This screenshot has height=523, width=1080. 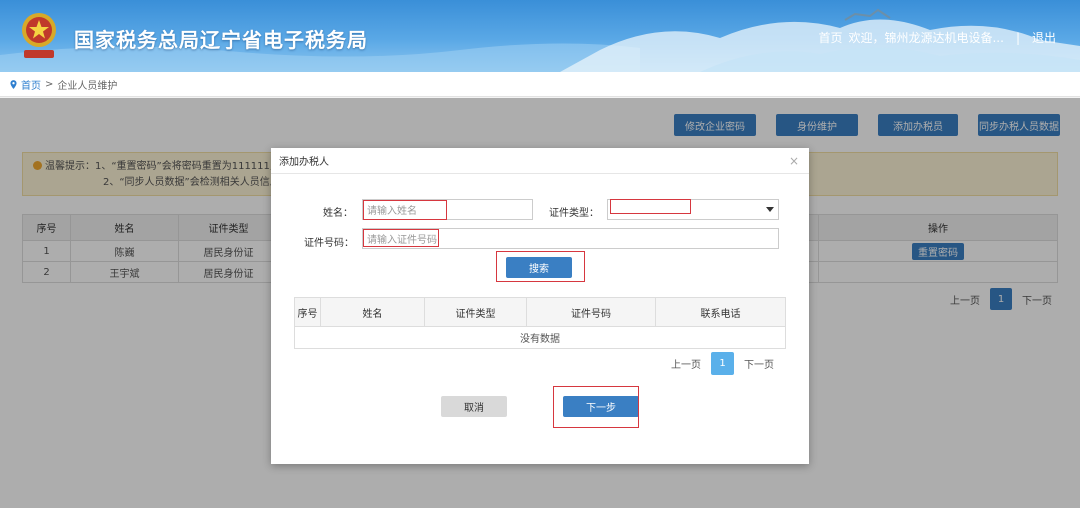 I want to click on top-nav: 首页 欢迎，锦州龙源达机电设备... | 退出, so click(x=937, y=37).